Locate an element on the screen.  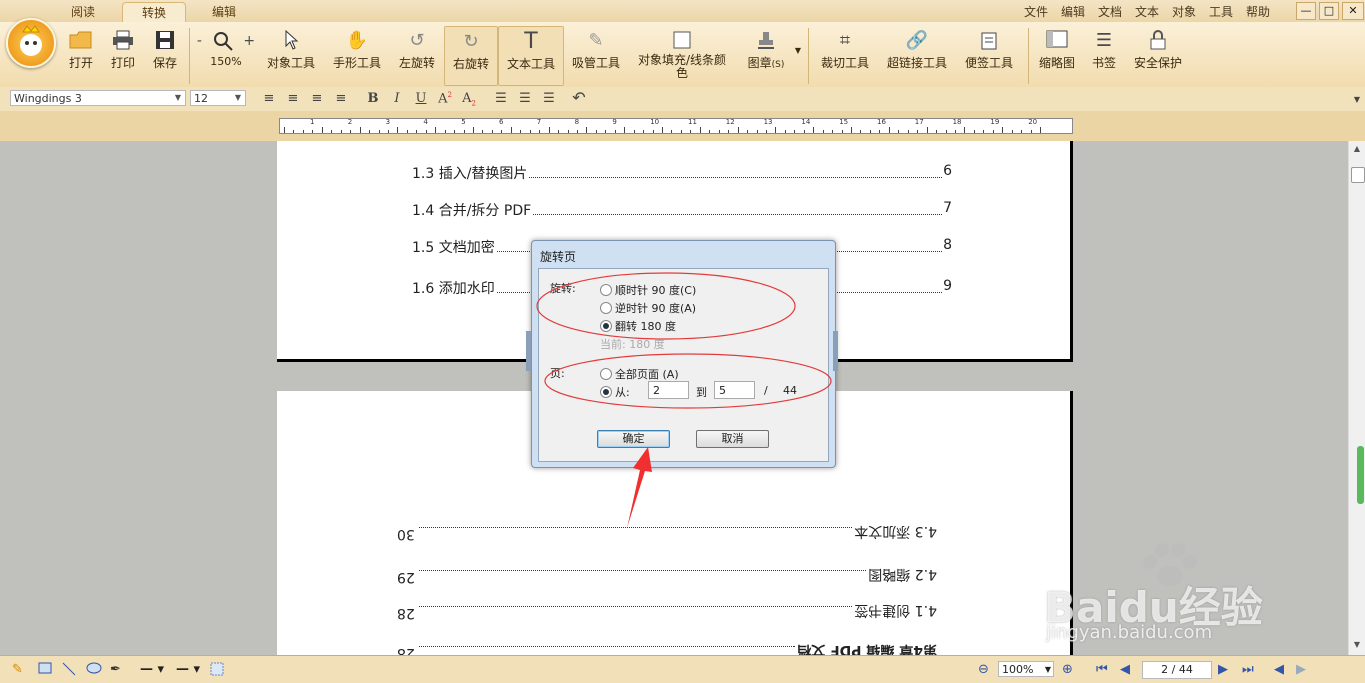
subscript-icon: A2 is located at coordinates (469, 99).